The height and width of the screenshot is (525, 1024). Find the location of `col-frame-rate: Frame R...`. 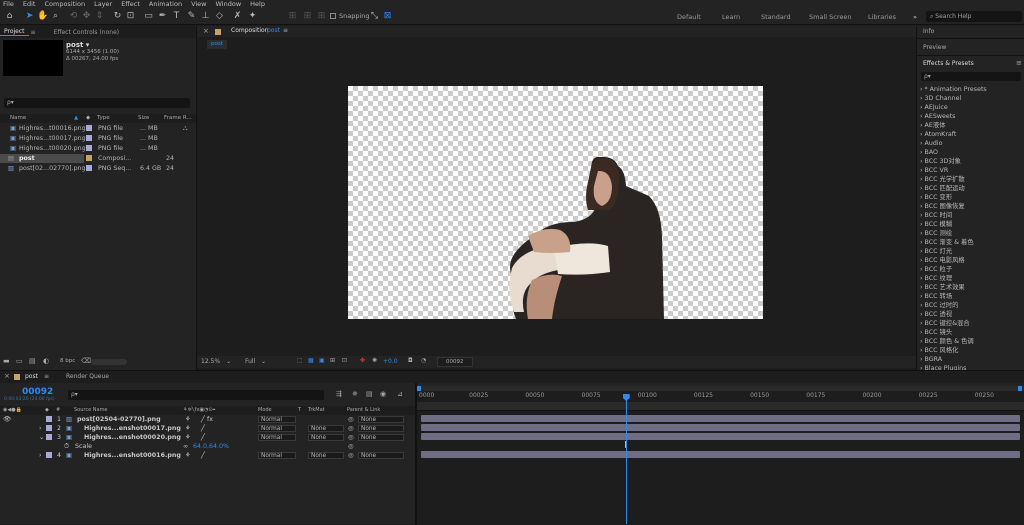

col-frame-rate: Frame R... is located at coordinates (178, 118).